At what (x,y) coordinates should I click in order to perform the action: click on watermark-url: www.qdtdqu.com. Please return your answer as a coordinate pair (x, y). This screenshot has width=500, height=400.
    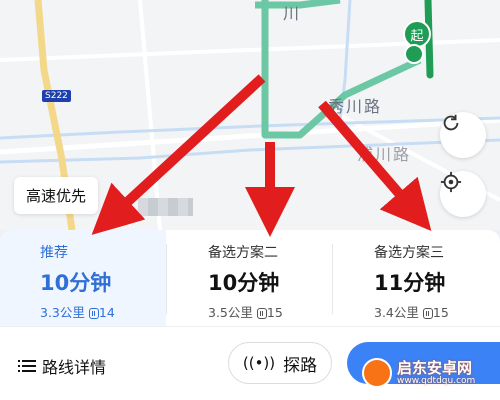
    Looking at the image, I should click on (436, 381).